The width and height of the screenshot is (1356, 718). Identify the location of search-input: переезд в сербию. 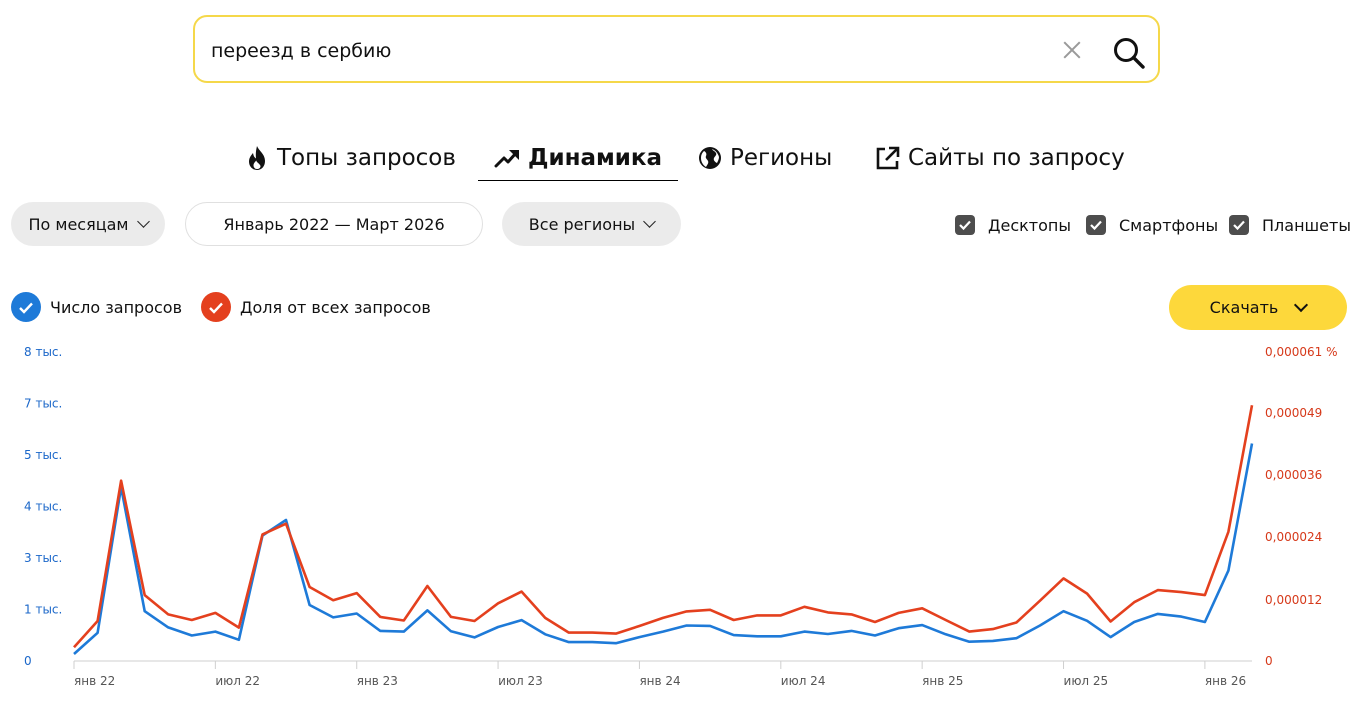
(301, 51).